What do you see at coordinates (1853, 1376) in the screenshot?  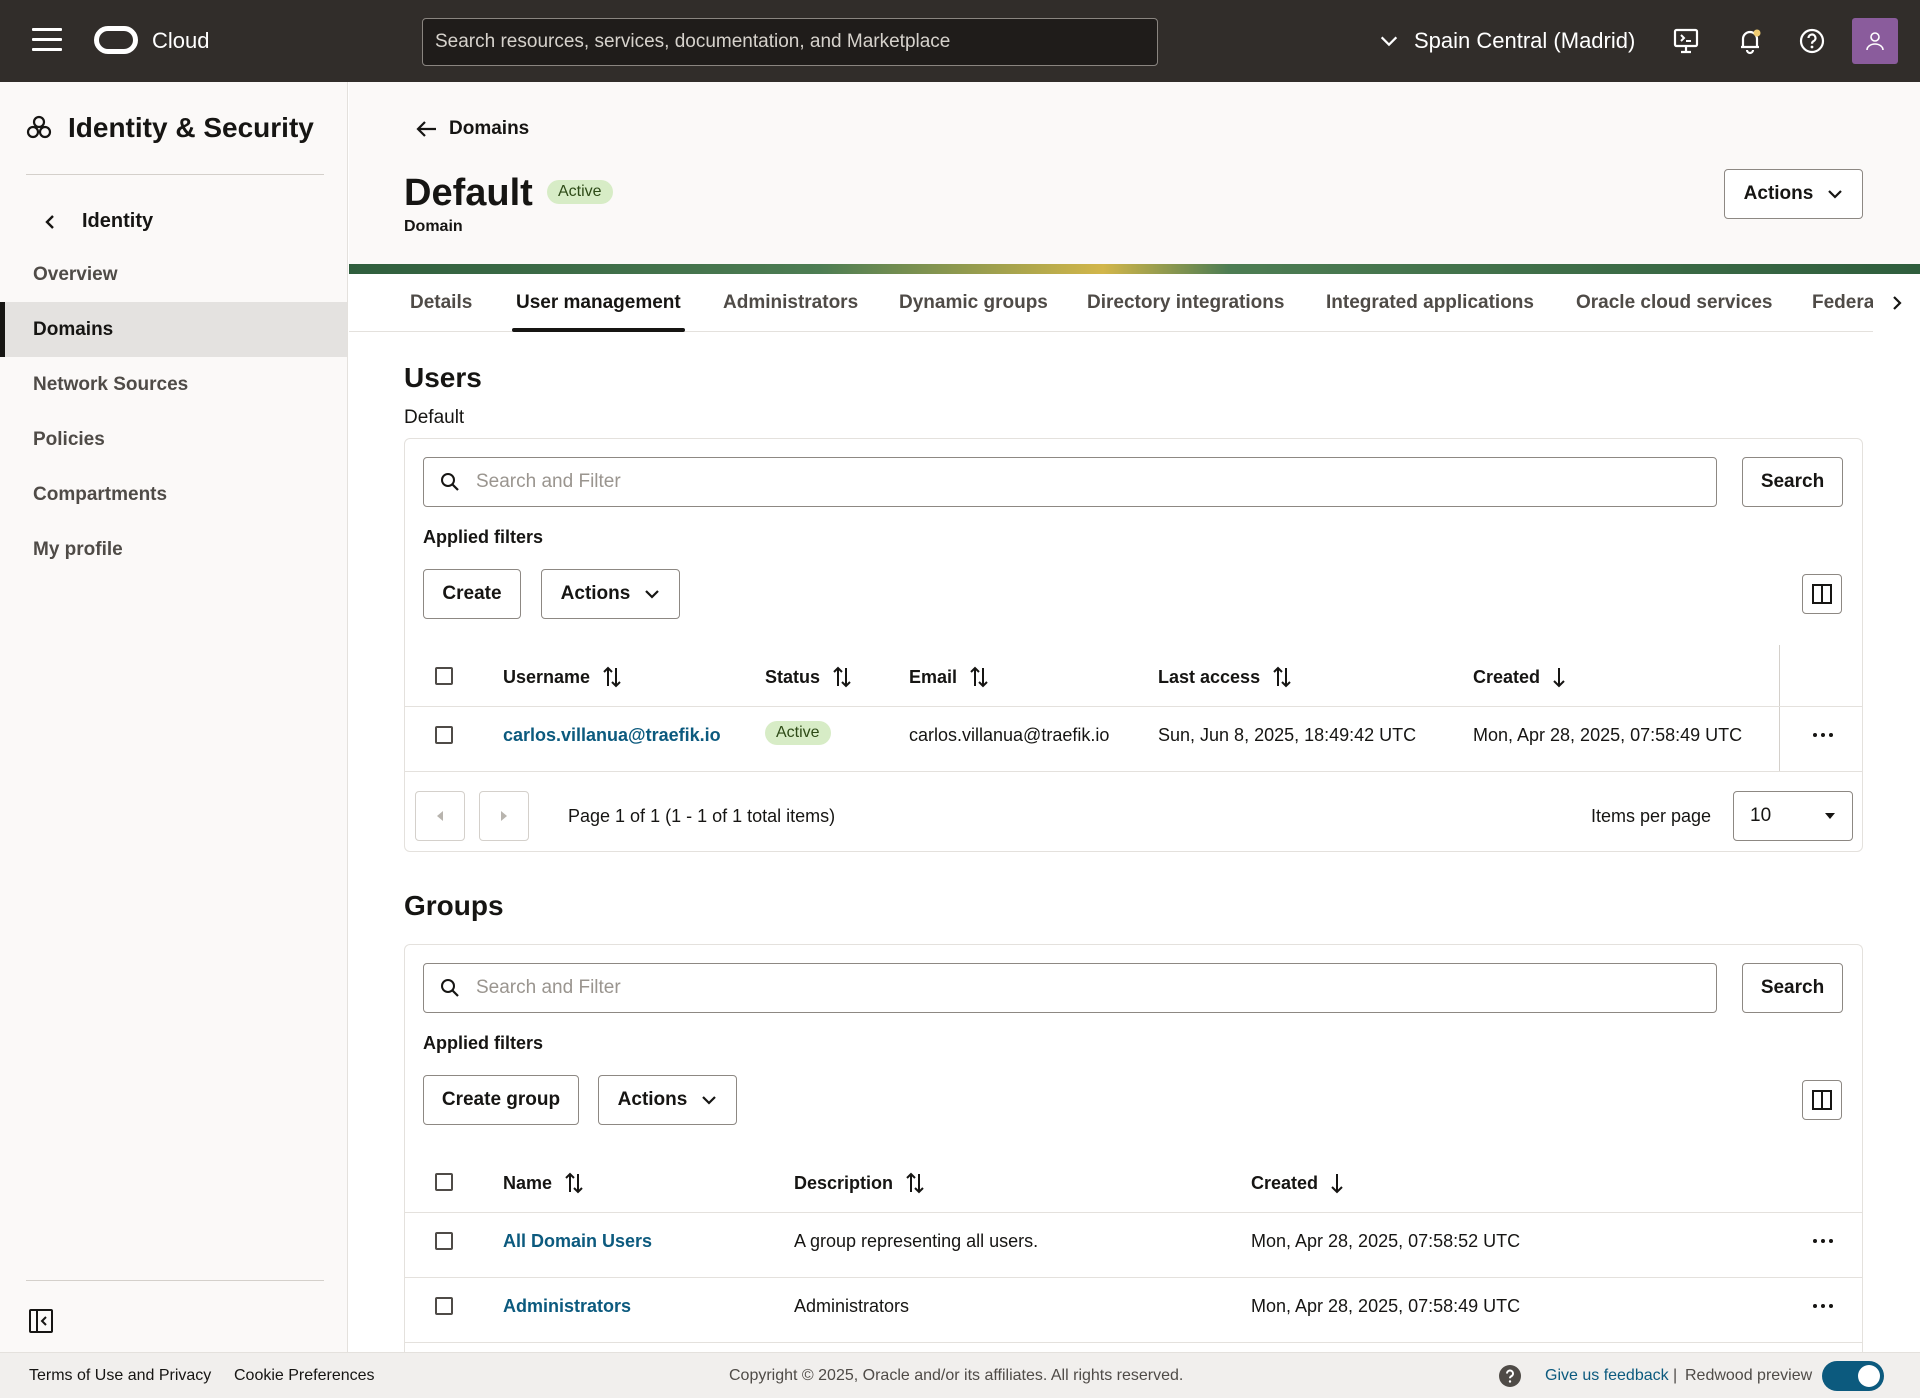 I see `redwood-preview-toggle` at bounding box center [1853, 1376].